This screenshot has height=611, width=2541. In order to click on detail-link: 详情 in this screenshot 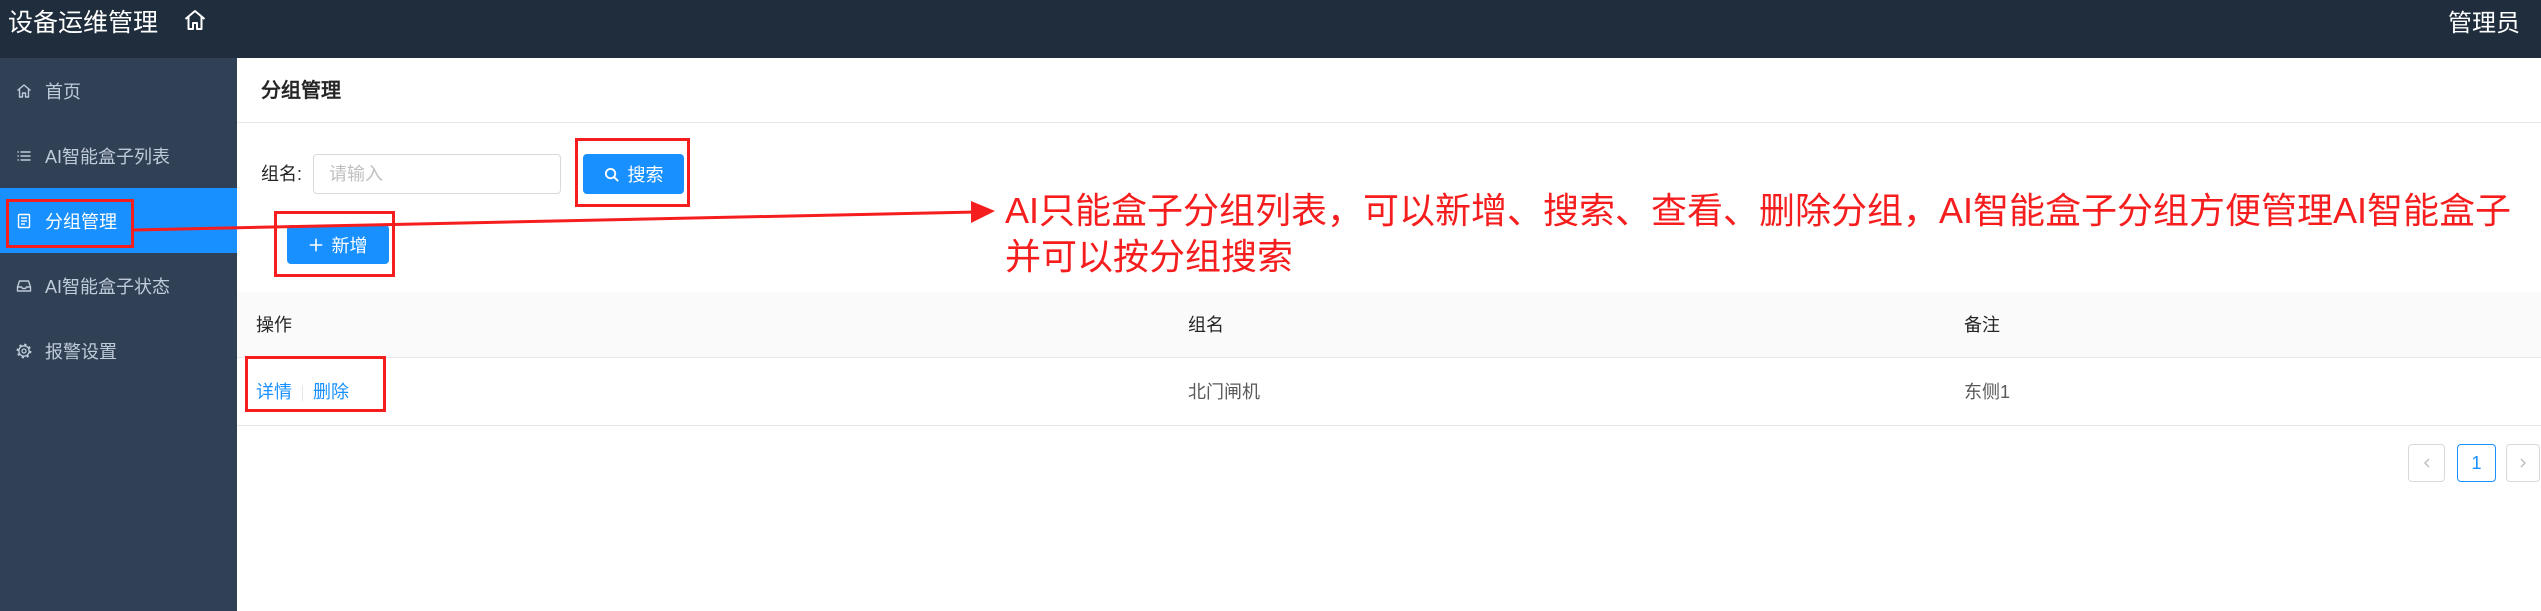, I will do `click(274, 392)`.